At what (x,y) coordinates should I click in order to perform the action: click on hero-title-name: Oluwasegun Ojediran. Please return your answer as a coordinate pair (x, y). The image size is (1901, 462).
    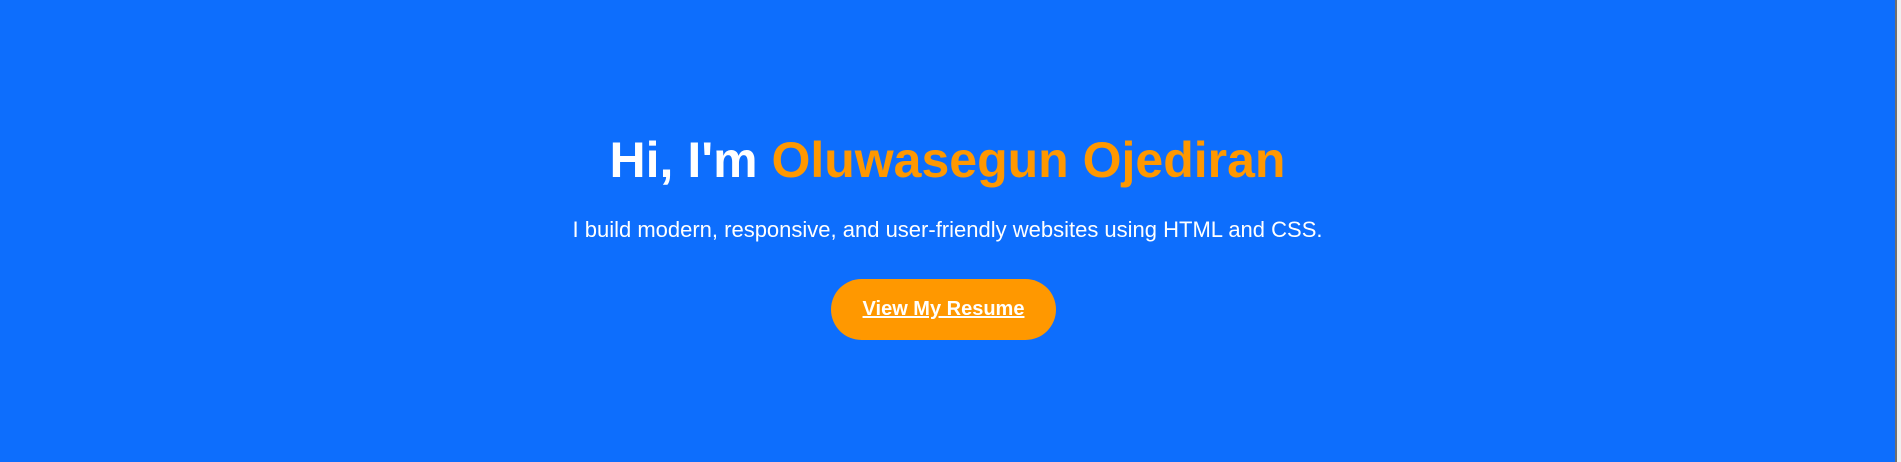
    Looking at the image, I should click on (1028, 160).